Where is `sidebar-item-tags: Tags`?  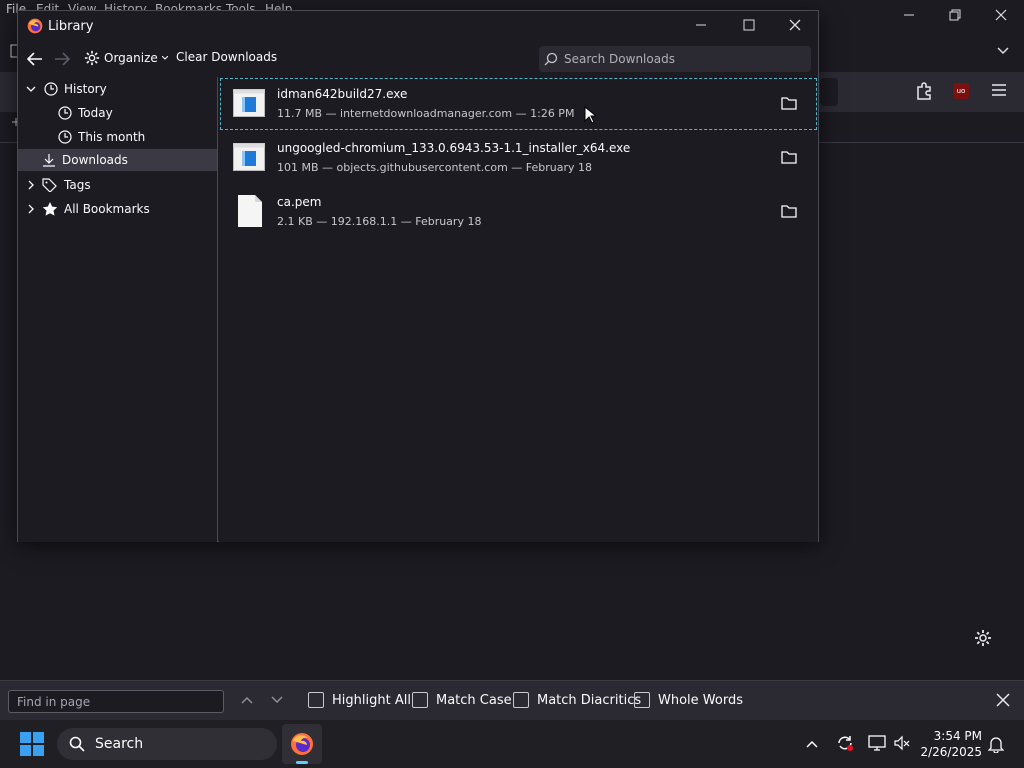
sidebar-item-tags: Tags is located at coordinates (117, 185).